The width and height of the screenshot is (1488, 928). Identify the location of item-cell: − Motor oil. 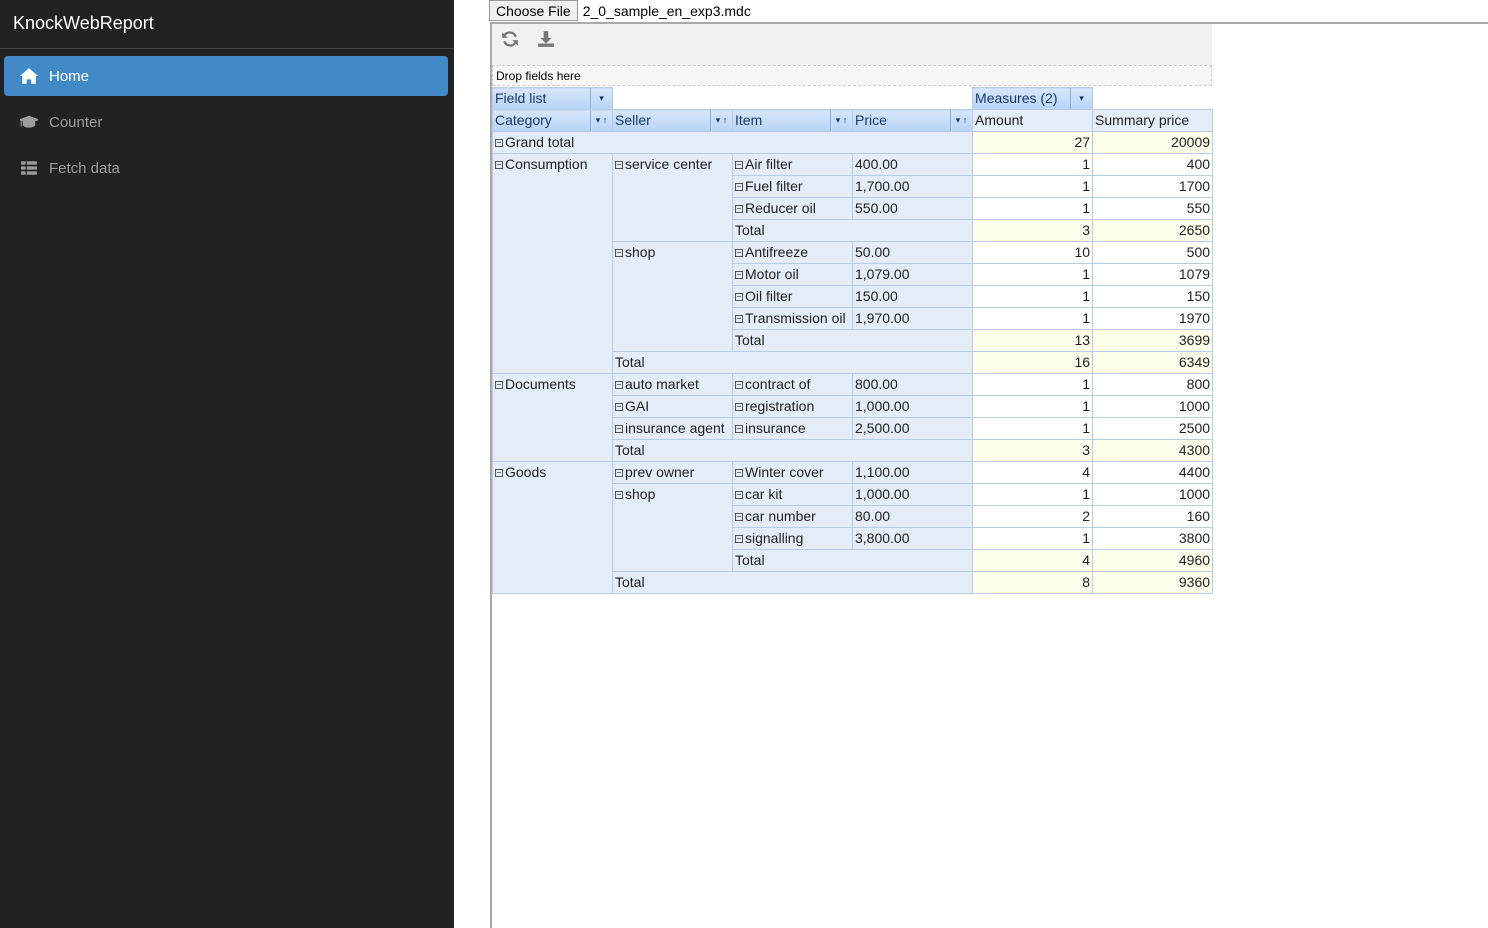
(792, 274).